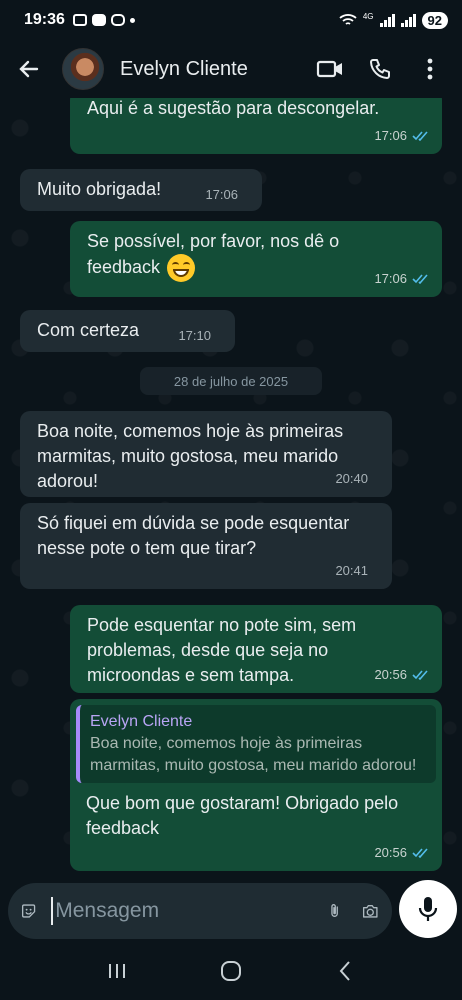 The height and width of the screenshot is (1000, 462). What do you see at coordinates (334, 911) in the screenshot?
I see `attach-icon` at bounding box center [334, 911].